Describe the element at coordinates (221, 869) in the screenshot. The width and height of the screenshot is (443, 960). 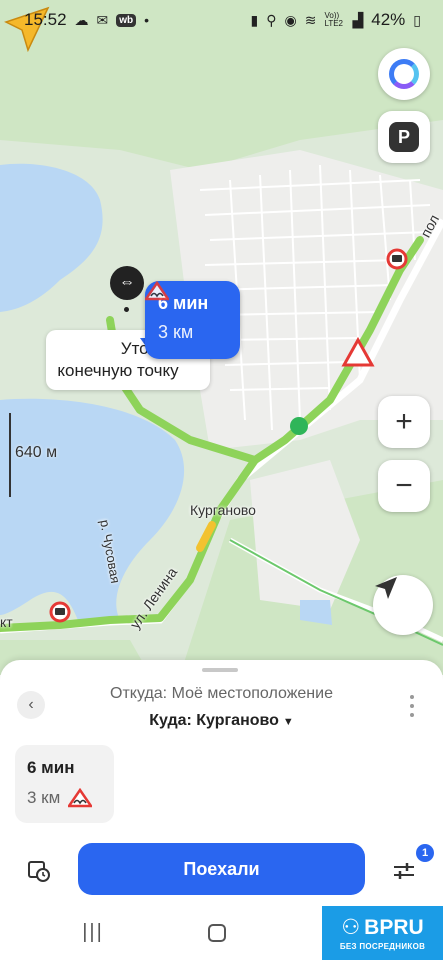
I see `go-button: Поехали` at that location.